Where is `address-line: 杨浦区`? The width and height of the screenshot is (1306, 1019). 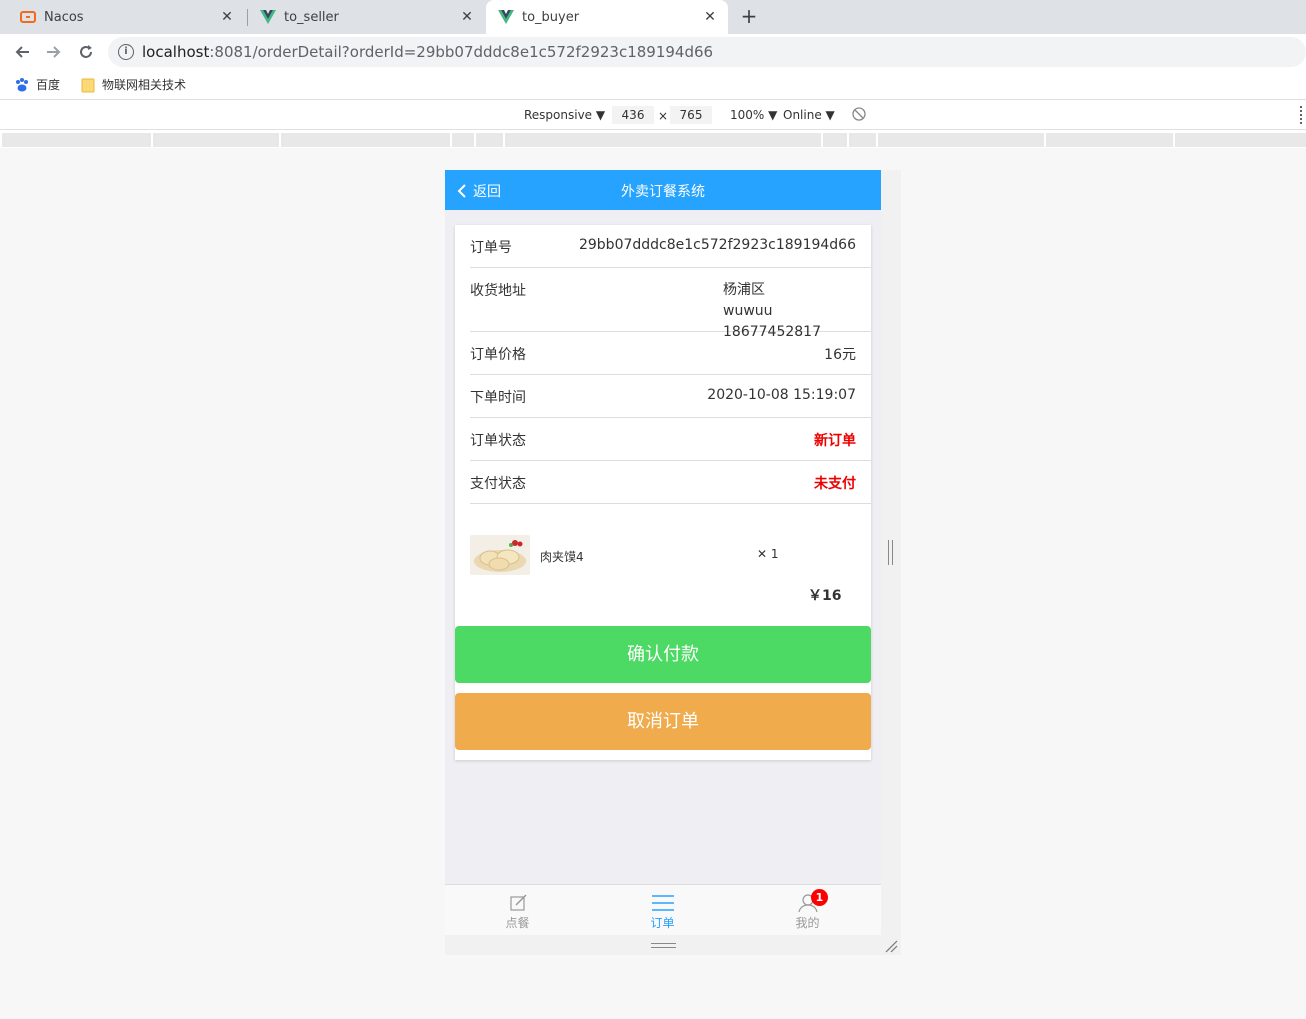 address-line: 杨浦区 is located at coordinates (744, 290).